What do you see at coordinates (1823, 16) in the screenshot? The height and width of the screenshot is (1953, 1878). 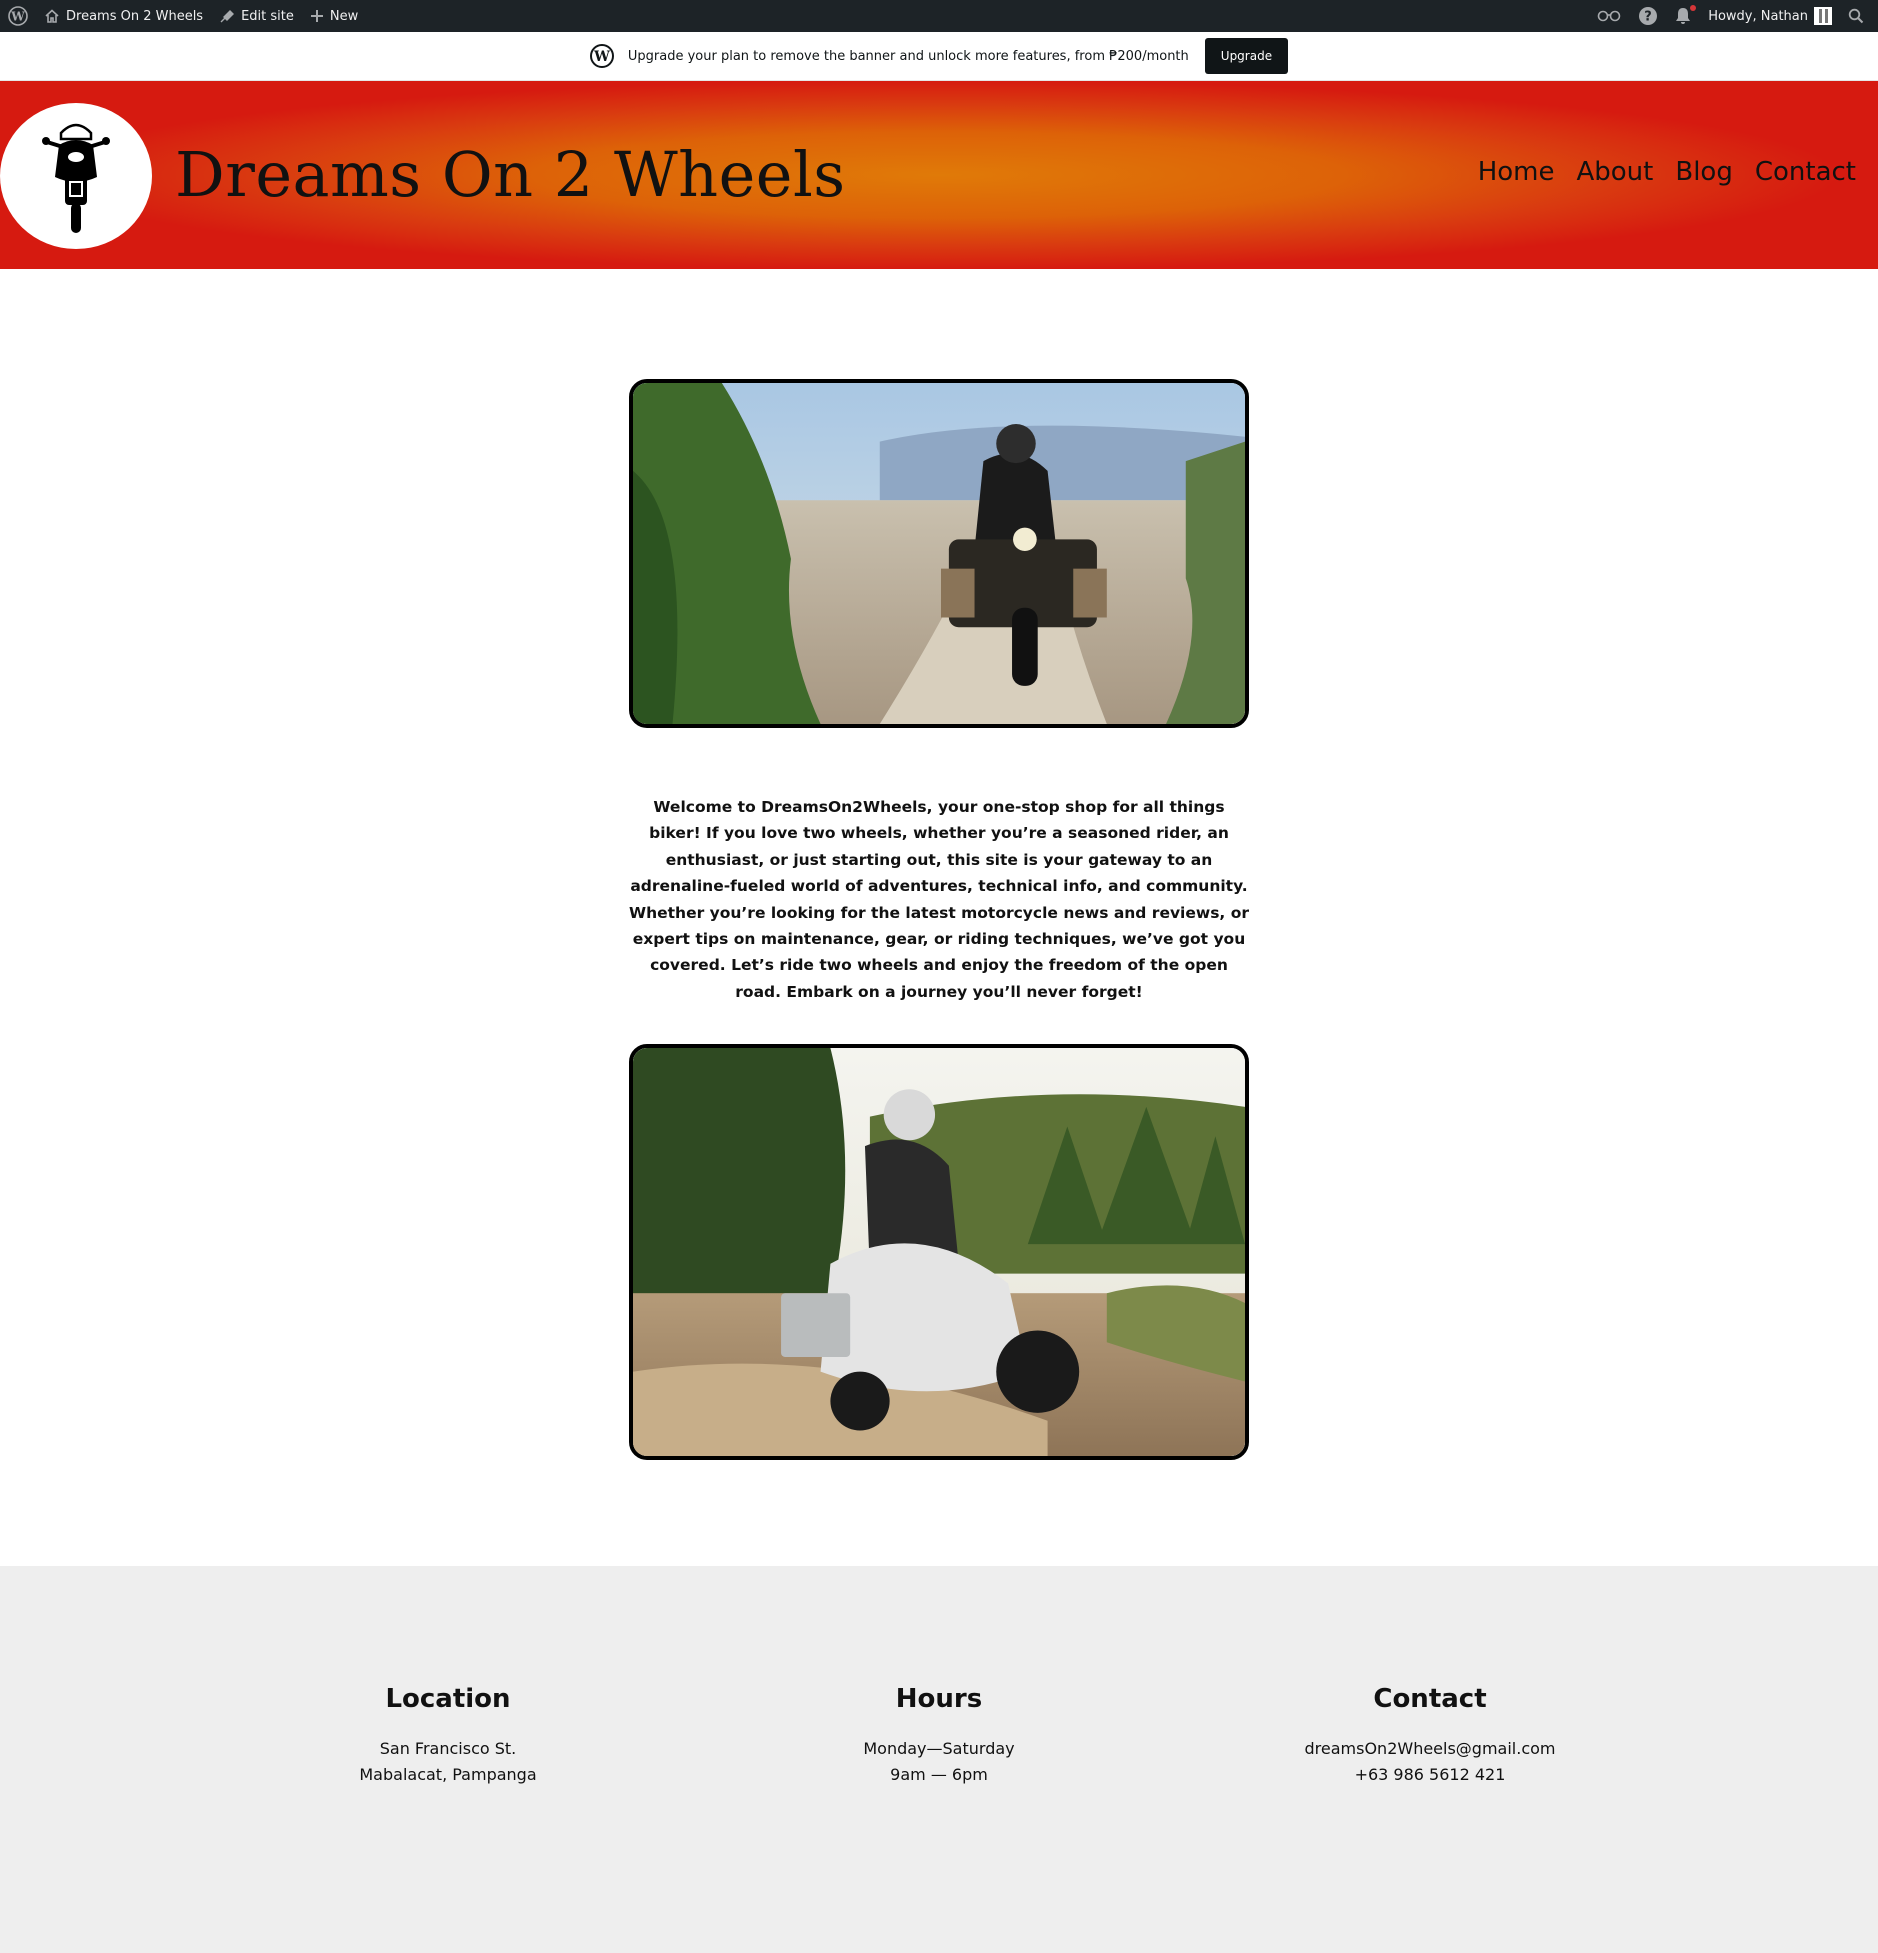 I see `avatar` at bounding box center [1823, 16].